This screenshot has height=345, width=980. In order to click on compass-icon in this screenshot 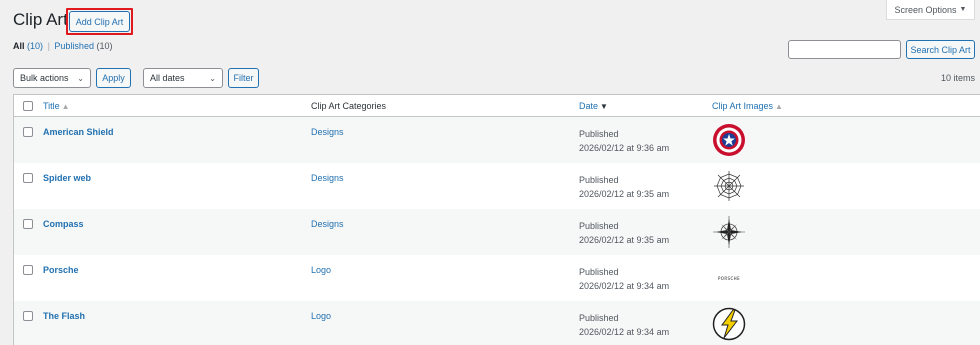, I will do `click(729, 232)`.